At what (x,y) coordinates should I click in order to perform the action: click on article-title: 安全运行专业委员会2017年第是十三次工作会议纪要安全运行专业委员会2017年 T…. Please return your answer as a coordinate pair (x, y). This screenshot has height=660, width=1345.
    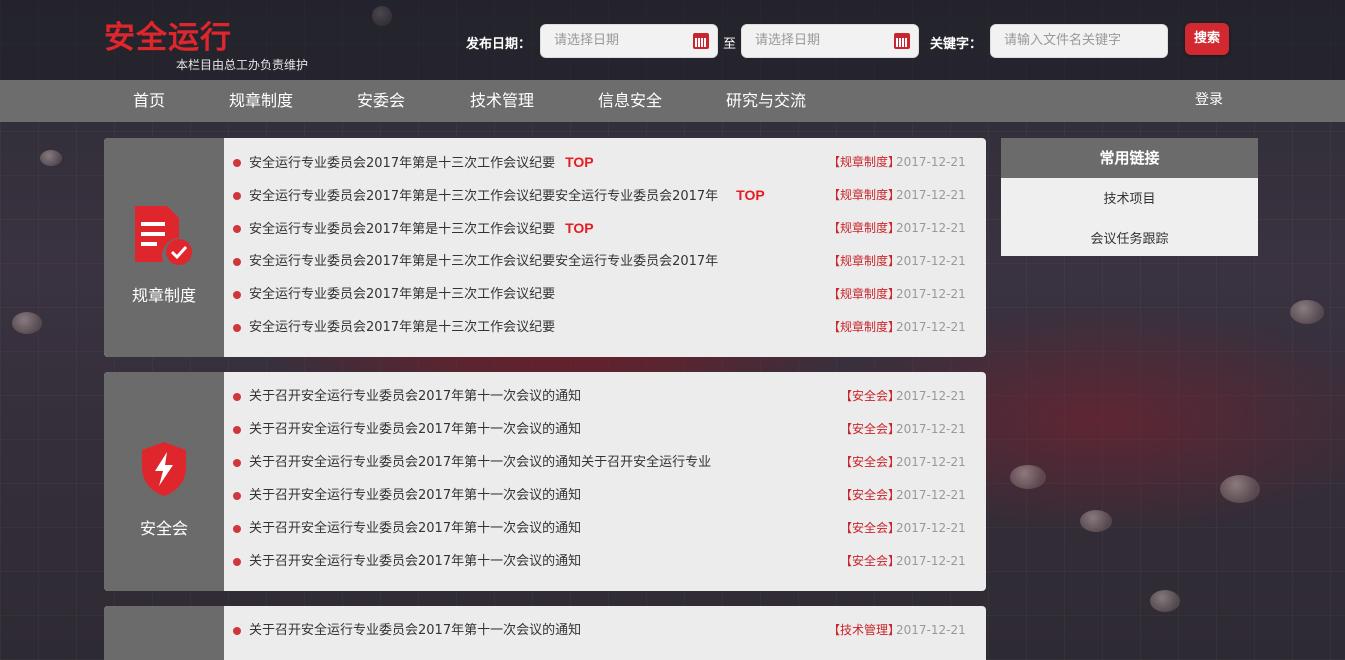
    Looking at the image, I should click on (507, 196).